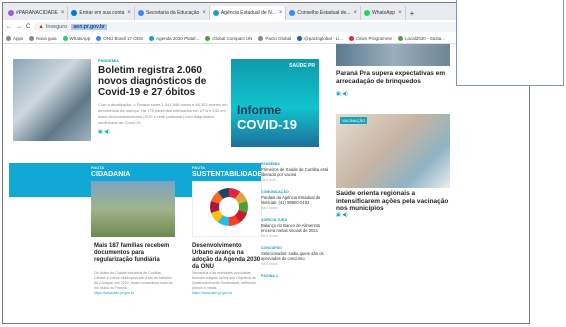 The height and width of the screenshot is (327, 566). What do you see at coordinates (8, 38) in the screenshot?
I see `apps-icon` at bounding box center [8, 38].